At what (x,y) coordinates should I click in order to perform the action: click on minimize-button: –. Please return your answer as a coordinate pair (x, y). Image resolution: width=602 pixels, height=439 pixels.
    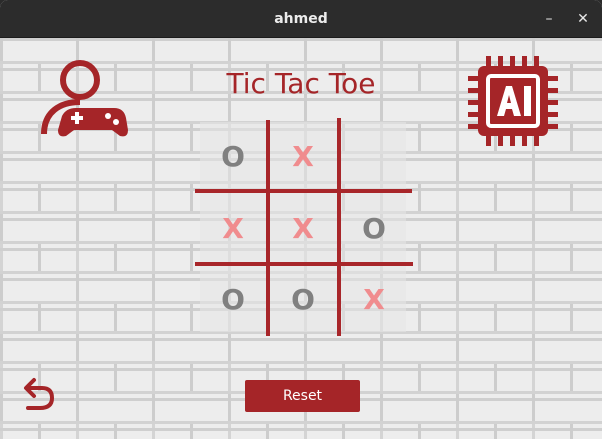
    Looking at the image, I should click on (549, 19).